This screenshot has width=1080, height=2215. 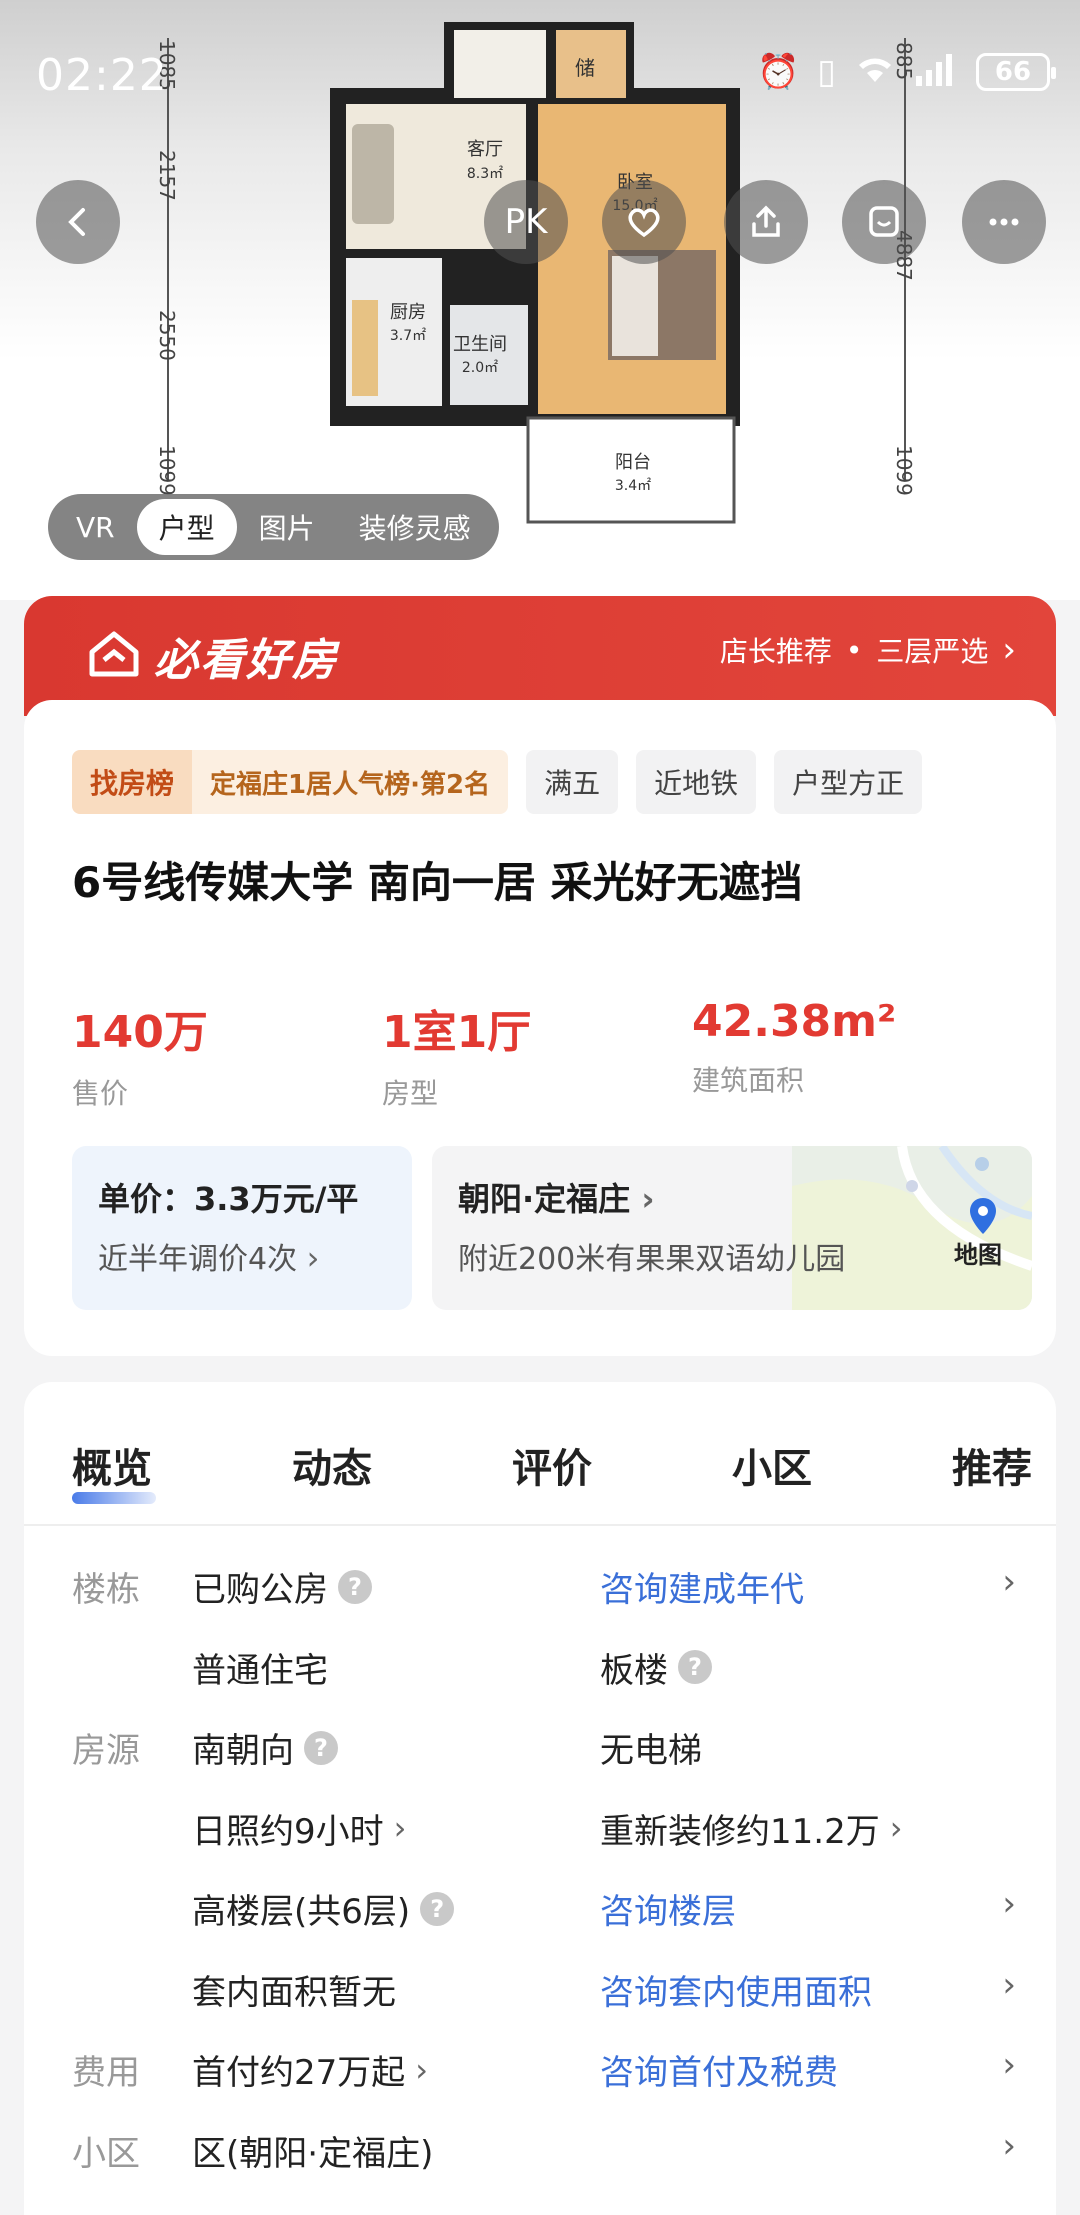 I want to click on more-dots-icon, so click(x=1004, y=222).